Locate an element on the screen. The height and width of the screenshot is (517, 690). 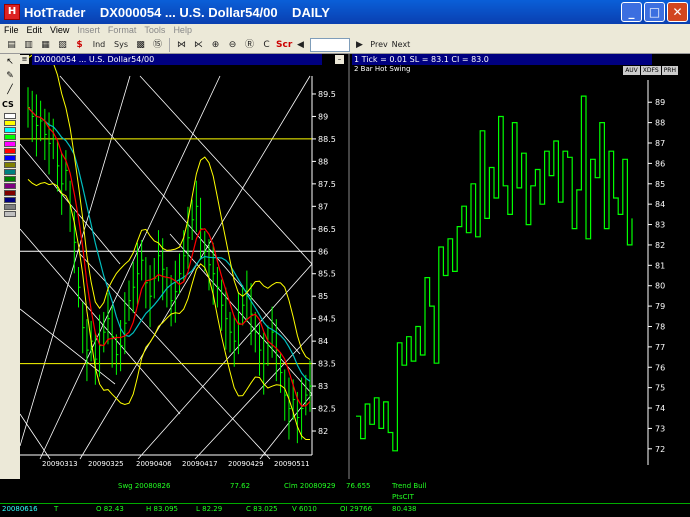
right-panel-tabs: AUV XDFS PRH is located at coordinates (650, 70).